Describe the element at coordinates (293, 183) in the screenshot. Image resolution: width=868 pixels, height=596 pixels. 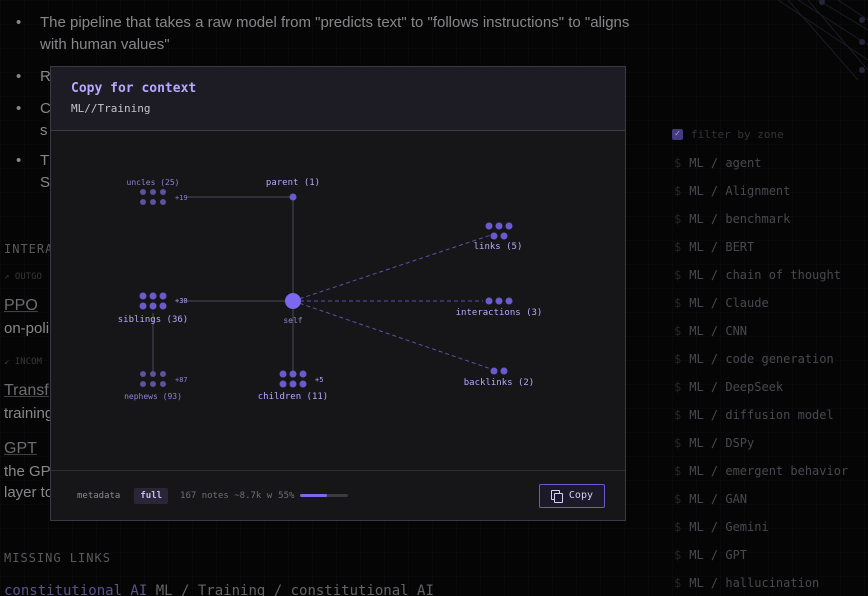
I see `parent-label: parent (1)` at that location.